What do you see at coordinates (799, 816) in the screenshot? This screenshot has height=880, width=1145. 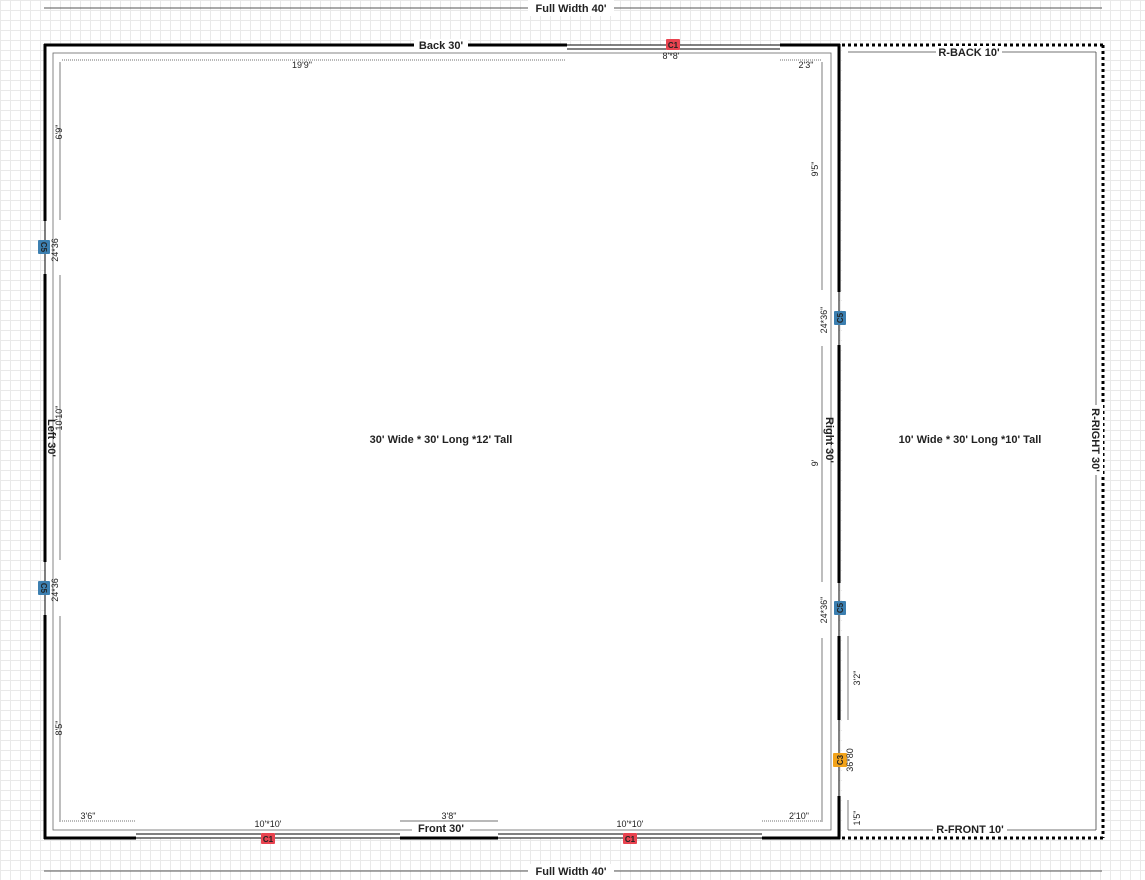 I see `dim-front-right: 2'10"` at bounding box center [799, 816].